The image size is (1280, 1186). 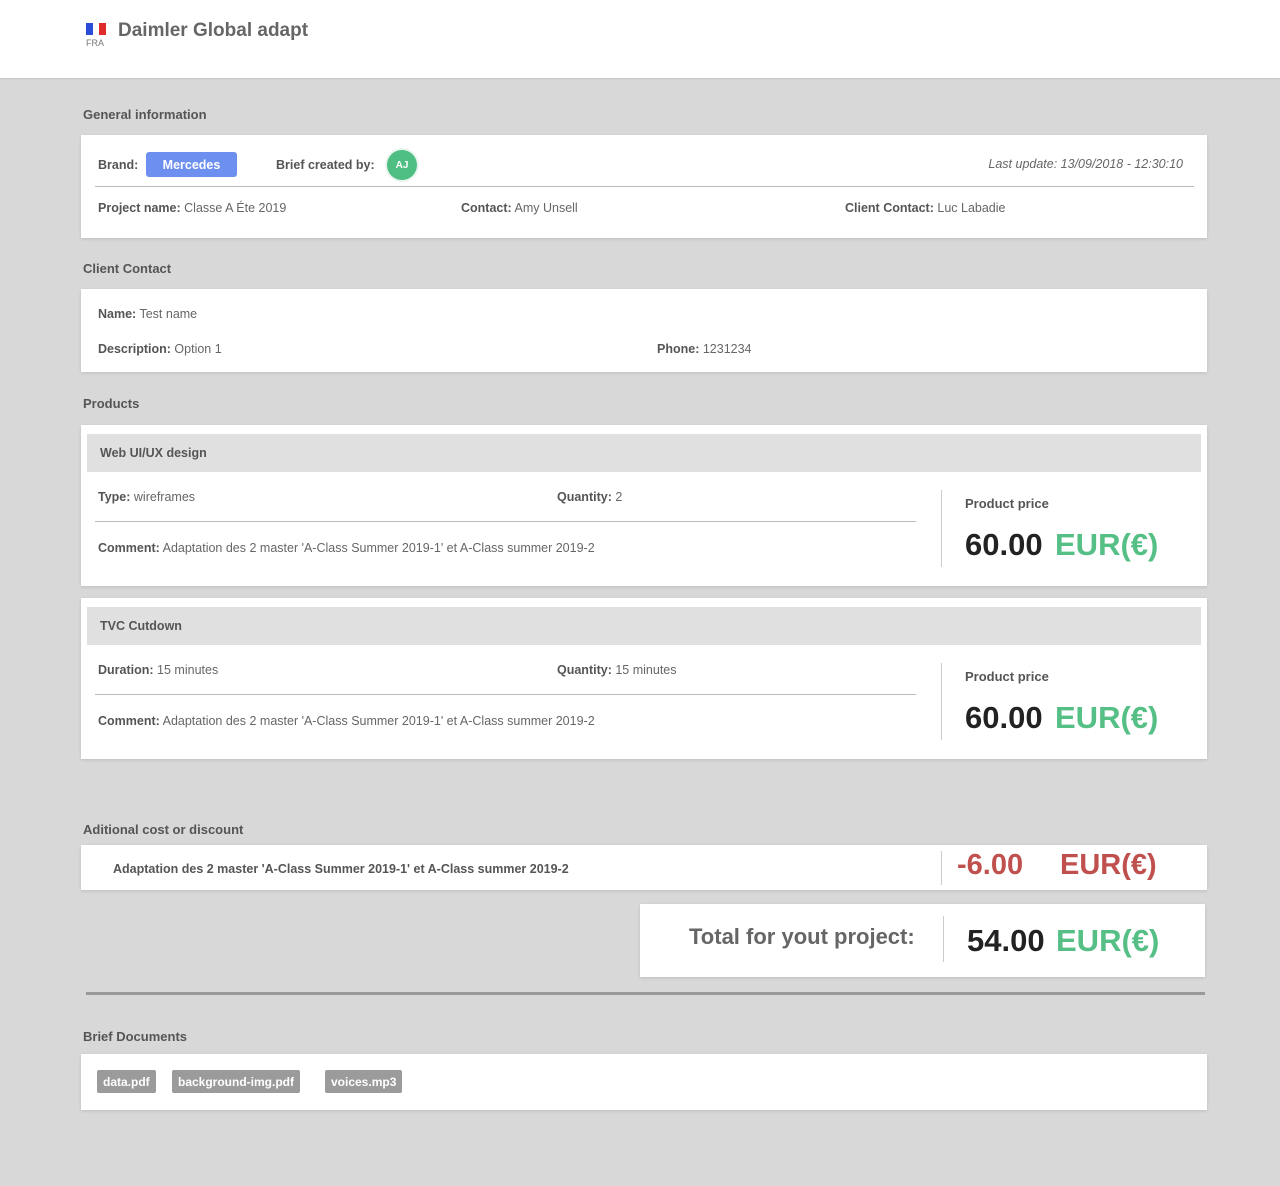 What do you see at coordinates (1085, 164) in the screenshot?
I see `last-update: Last update: 13/09/2018 - 12:30:10` at bounding box center [1085, 164].